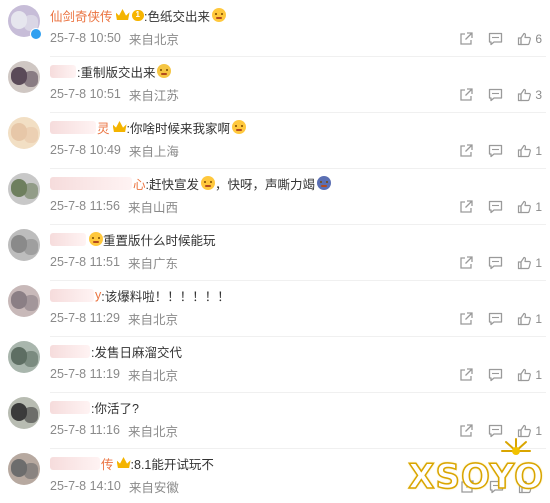 The height and width of the screenshot is (503, 550). Describe the element at coordinates (275, 364) in the screenshot. I see `comment-item: :发售日麻溜交代 25-7-8 11:19 来自北京 1` at that location.